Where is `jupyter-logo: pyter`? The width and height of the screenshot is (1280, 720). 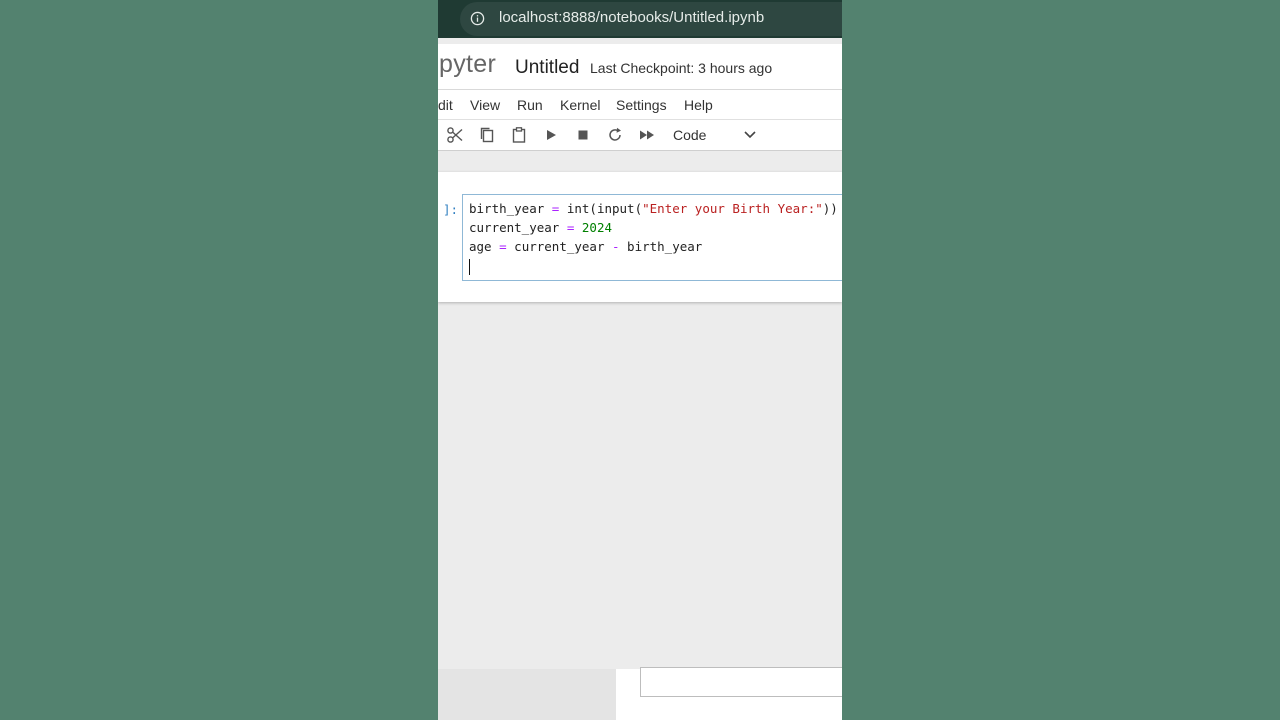
jupyter-logo: pyter is located at coordinates (467, 64).